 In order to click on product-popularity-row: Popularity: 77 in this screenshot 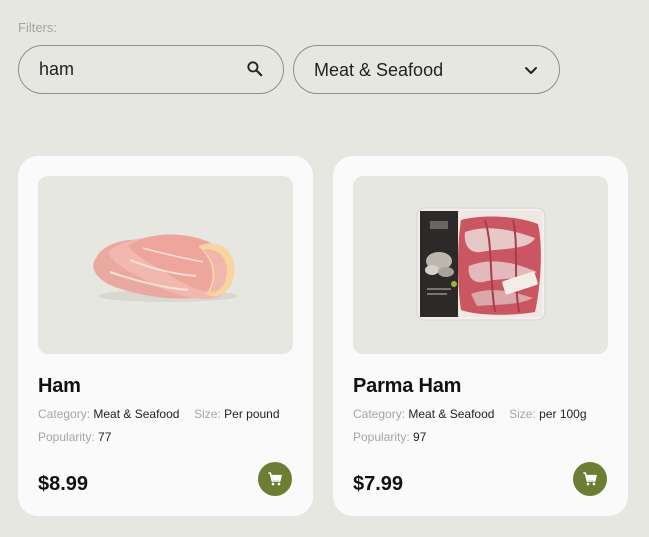, I will do `click(74, 437)`.